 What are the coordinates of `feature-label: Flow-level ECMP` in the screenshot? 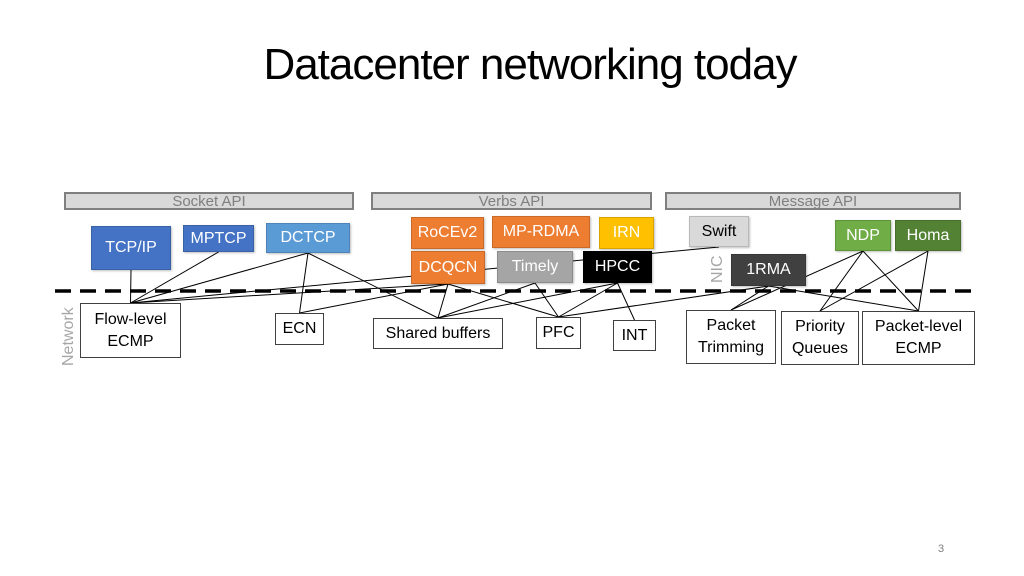 It's located at (130, 330).